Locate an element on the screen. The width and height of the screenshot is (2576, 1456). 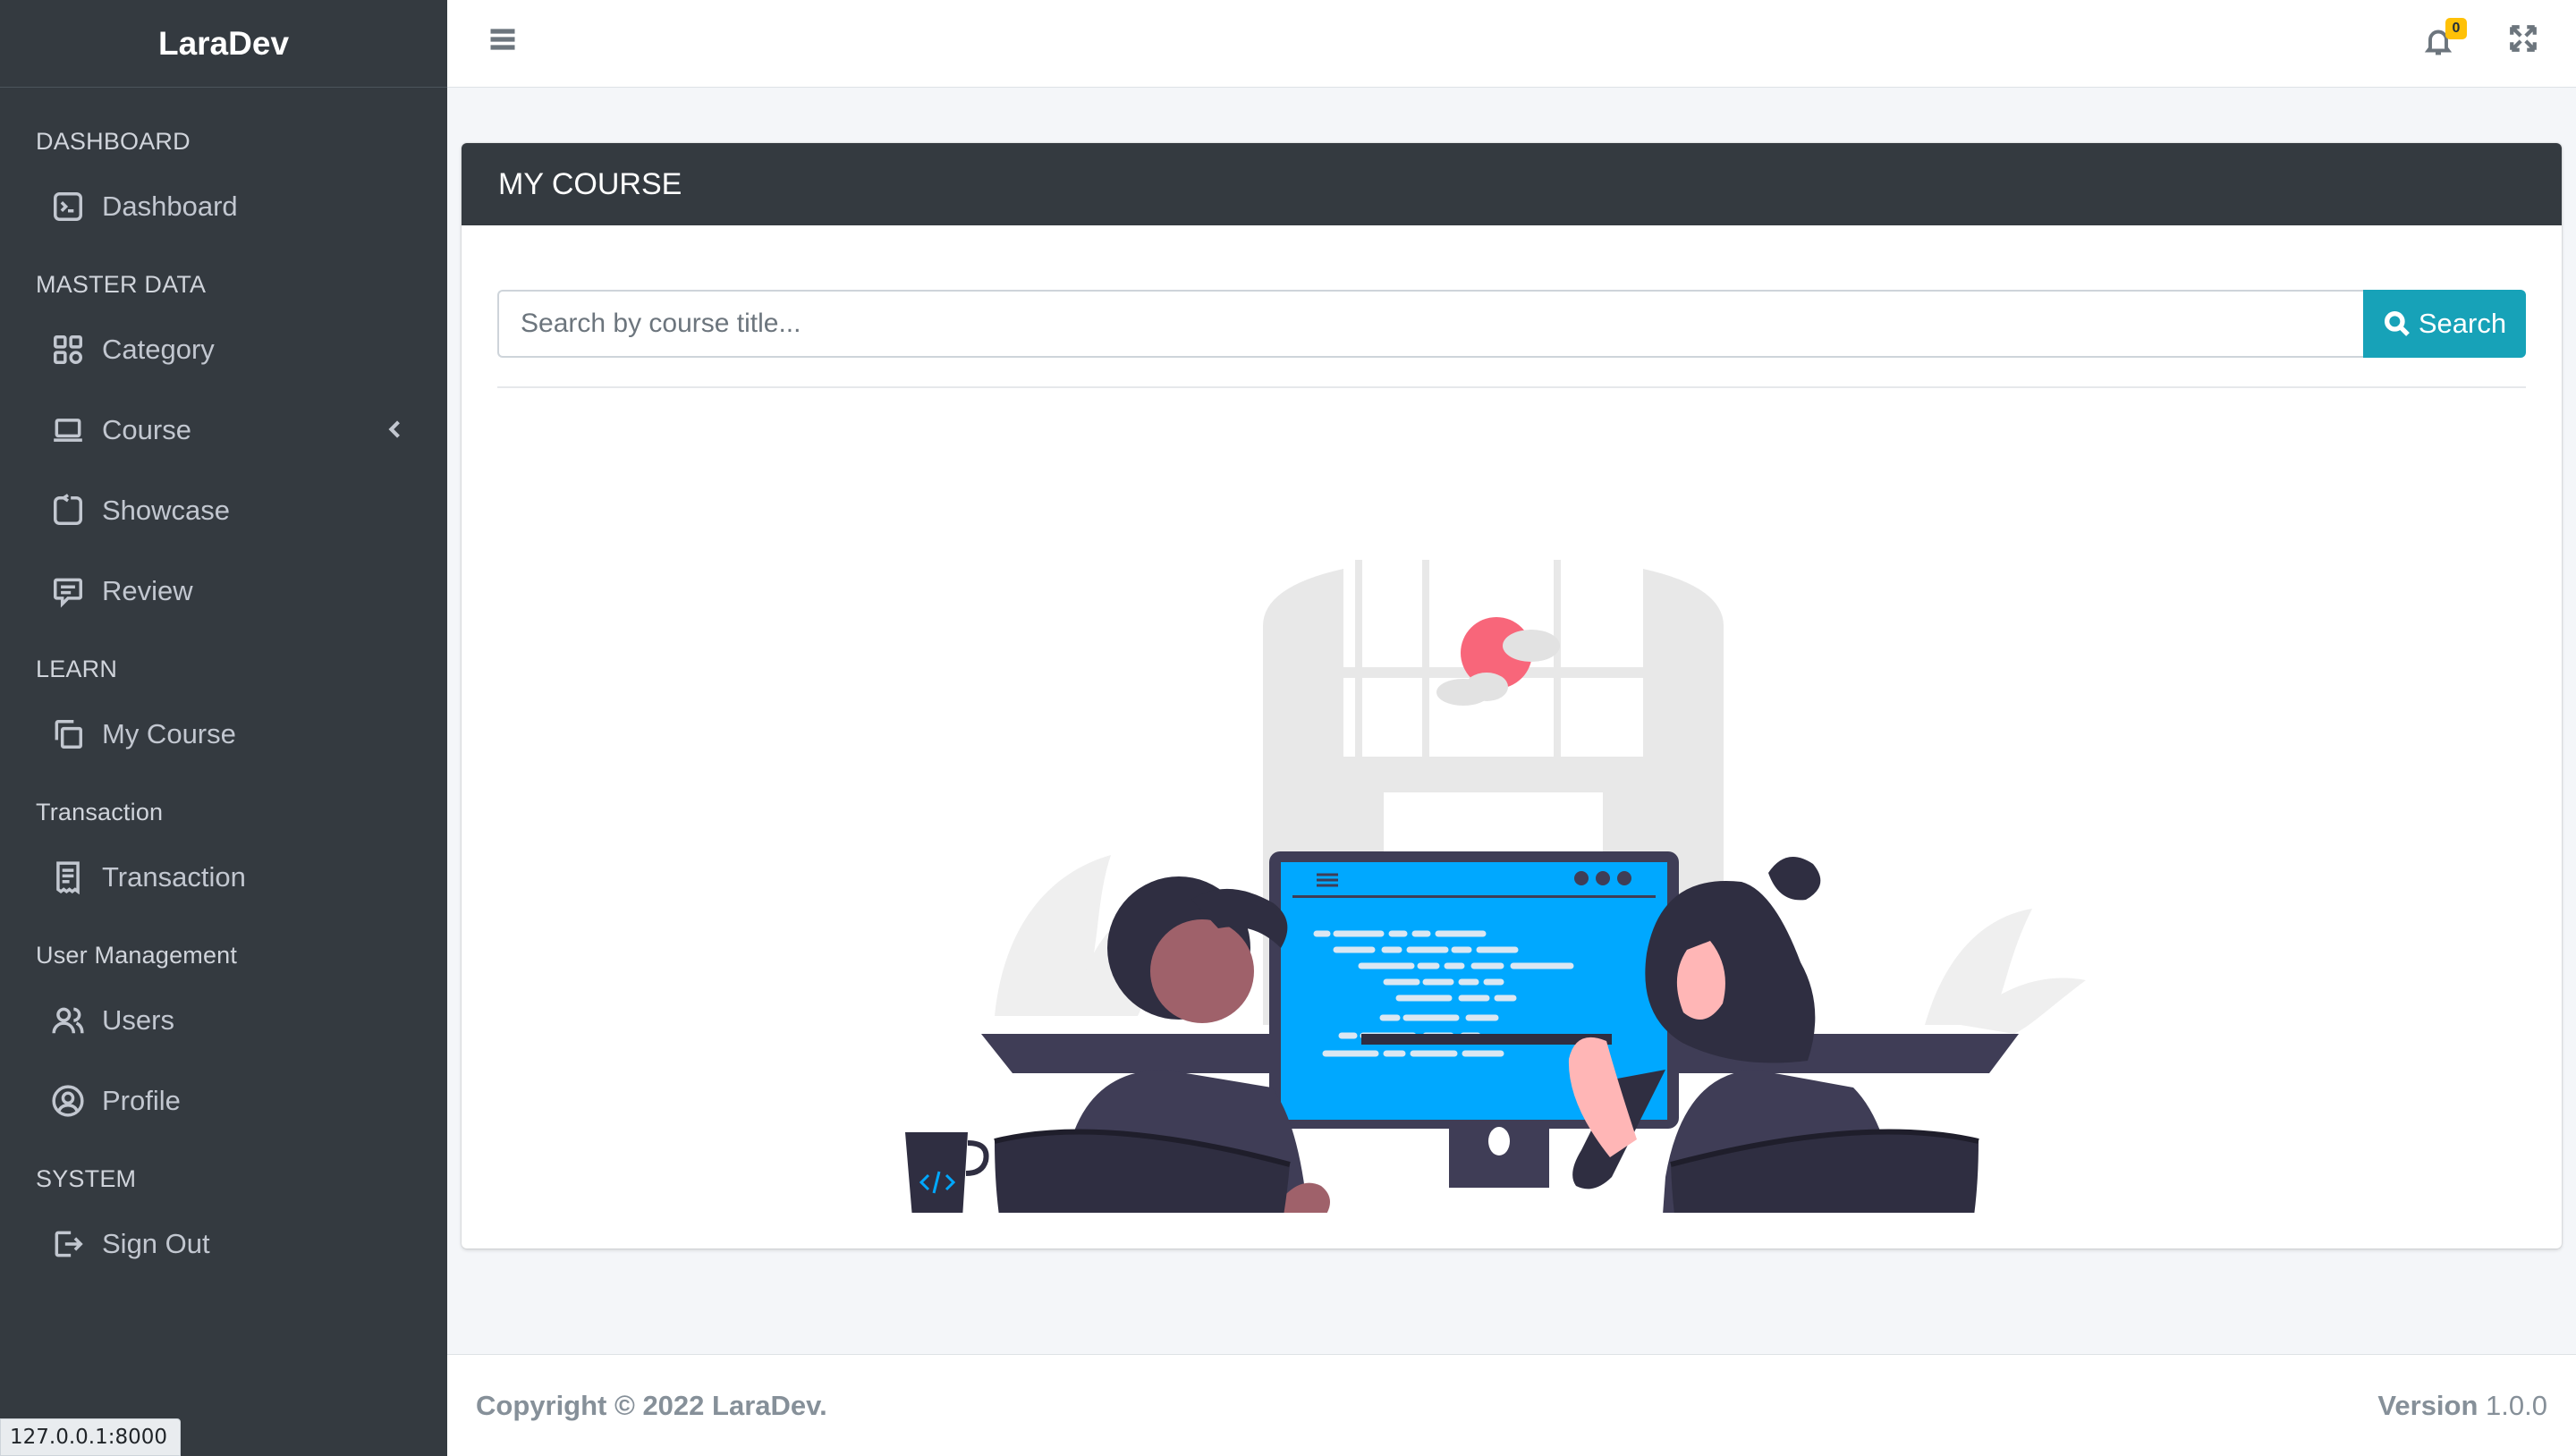
sidebar-item-label: Category is located at coordinates (158, 349).